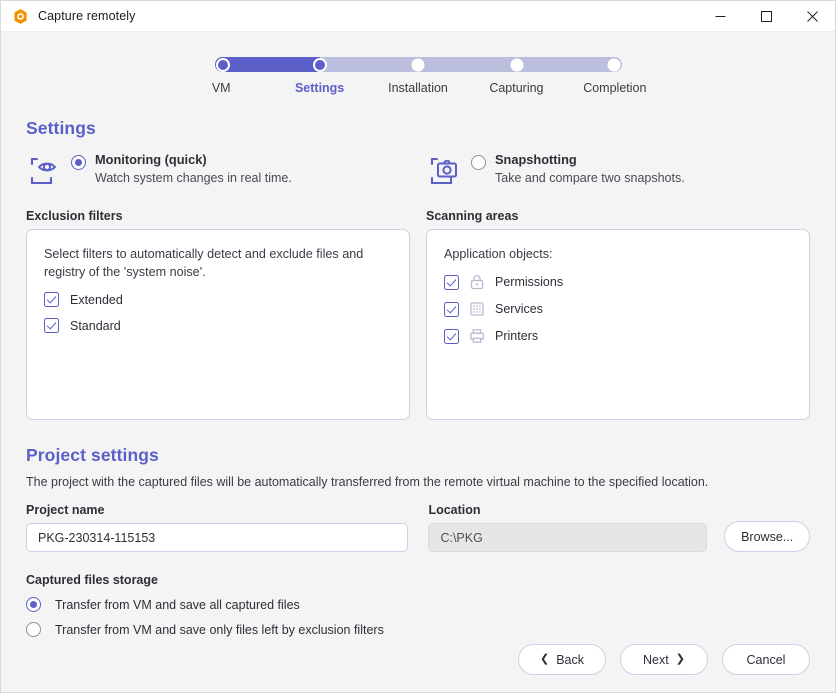  I want to click on step-label-vm: VM, so click(221, 88).